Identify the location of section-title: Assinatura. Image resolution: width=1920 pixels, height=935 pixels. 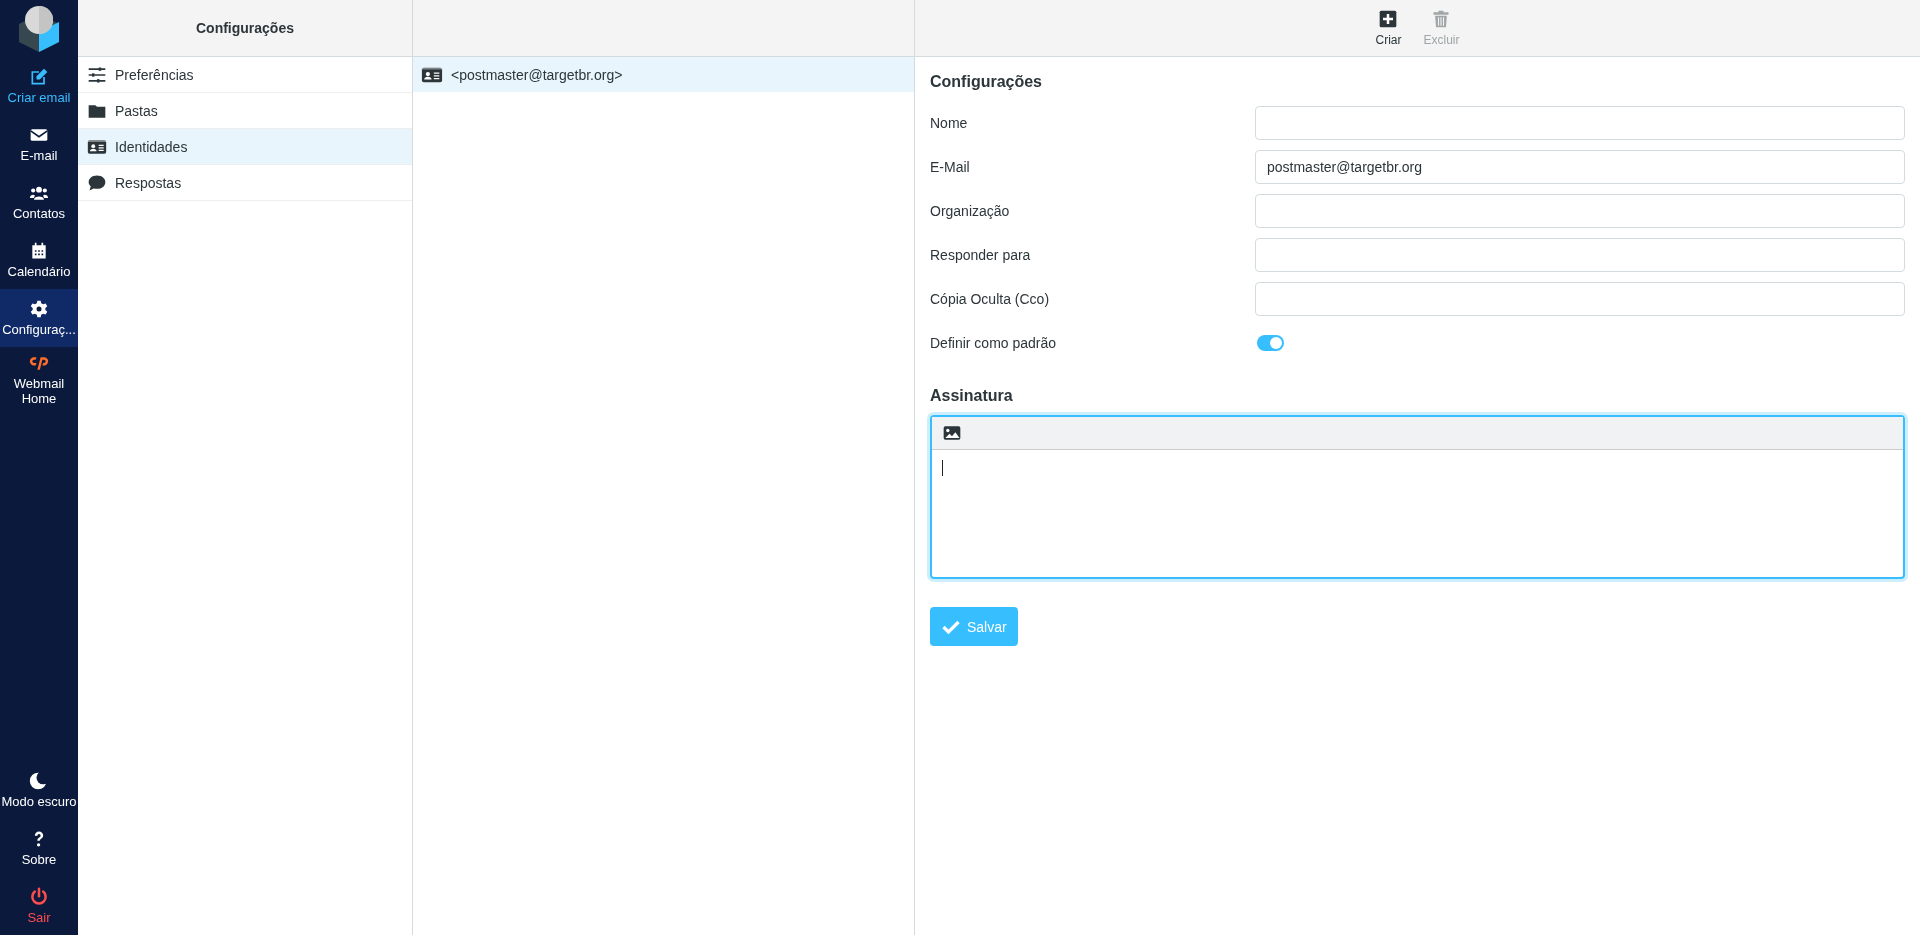
(972, 396).